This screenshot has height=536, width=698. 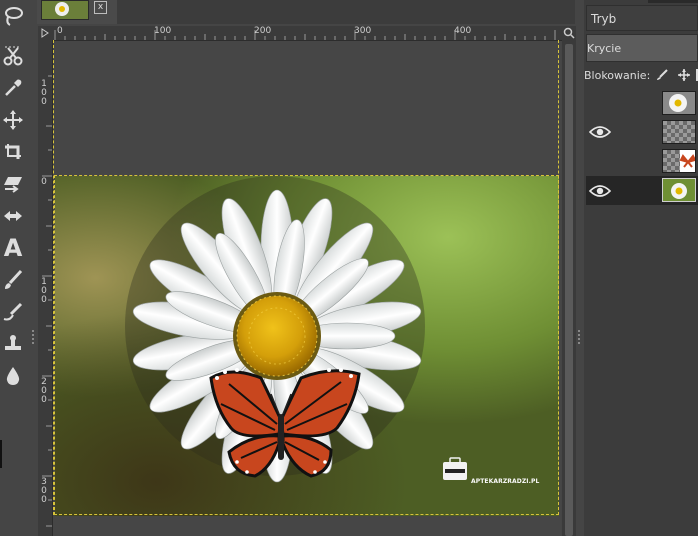 I want to click on drop-icon, so click(x=13, y=376).